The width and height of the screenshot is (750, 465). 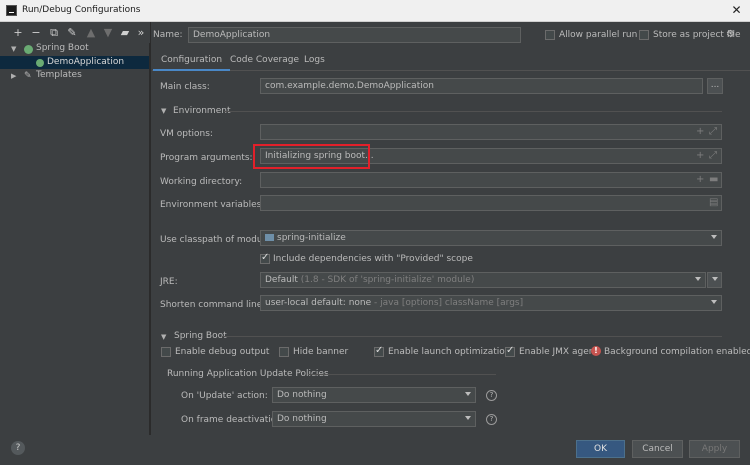 I want to click on tree-item-label: Spring Boot, so click(x=62, y=48).